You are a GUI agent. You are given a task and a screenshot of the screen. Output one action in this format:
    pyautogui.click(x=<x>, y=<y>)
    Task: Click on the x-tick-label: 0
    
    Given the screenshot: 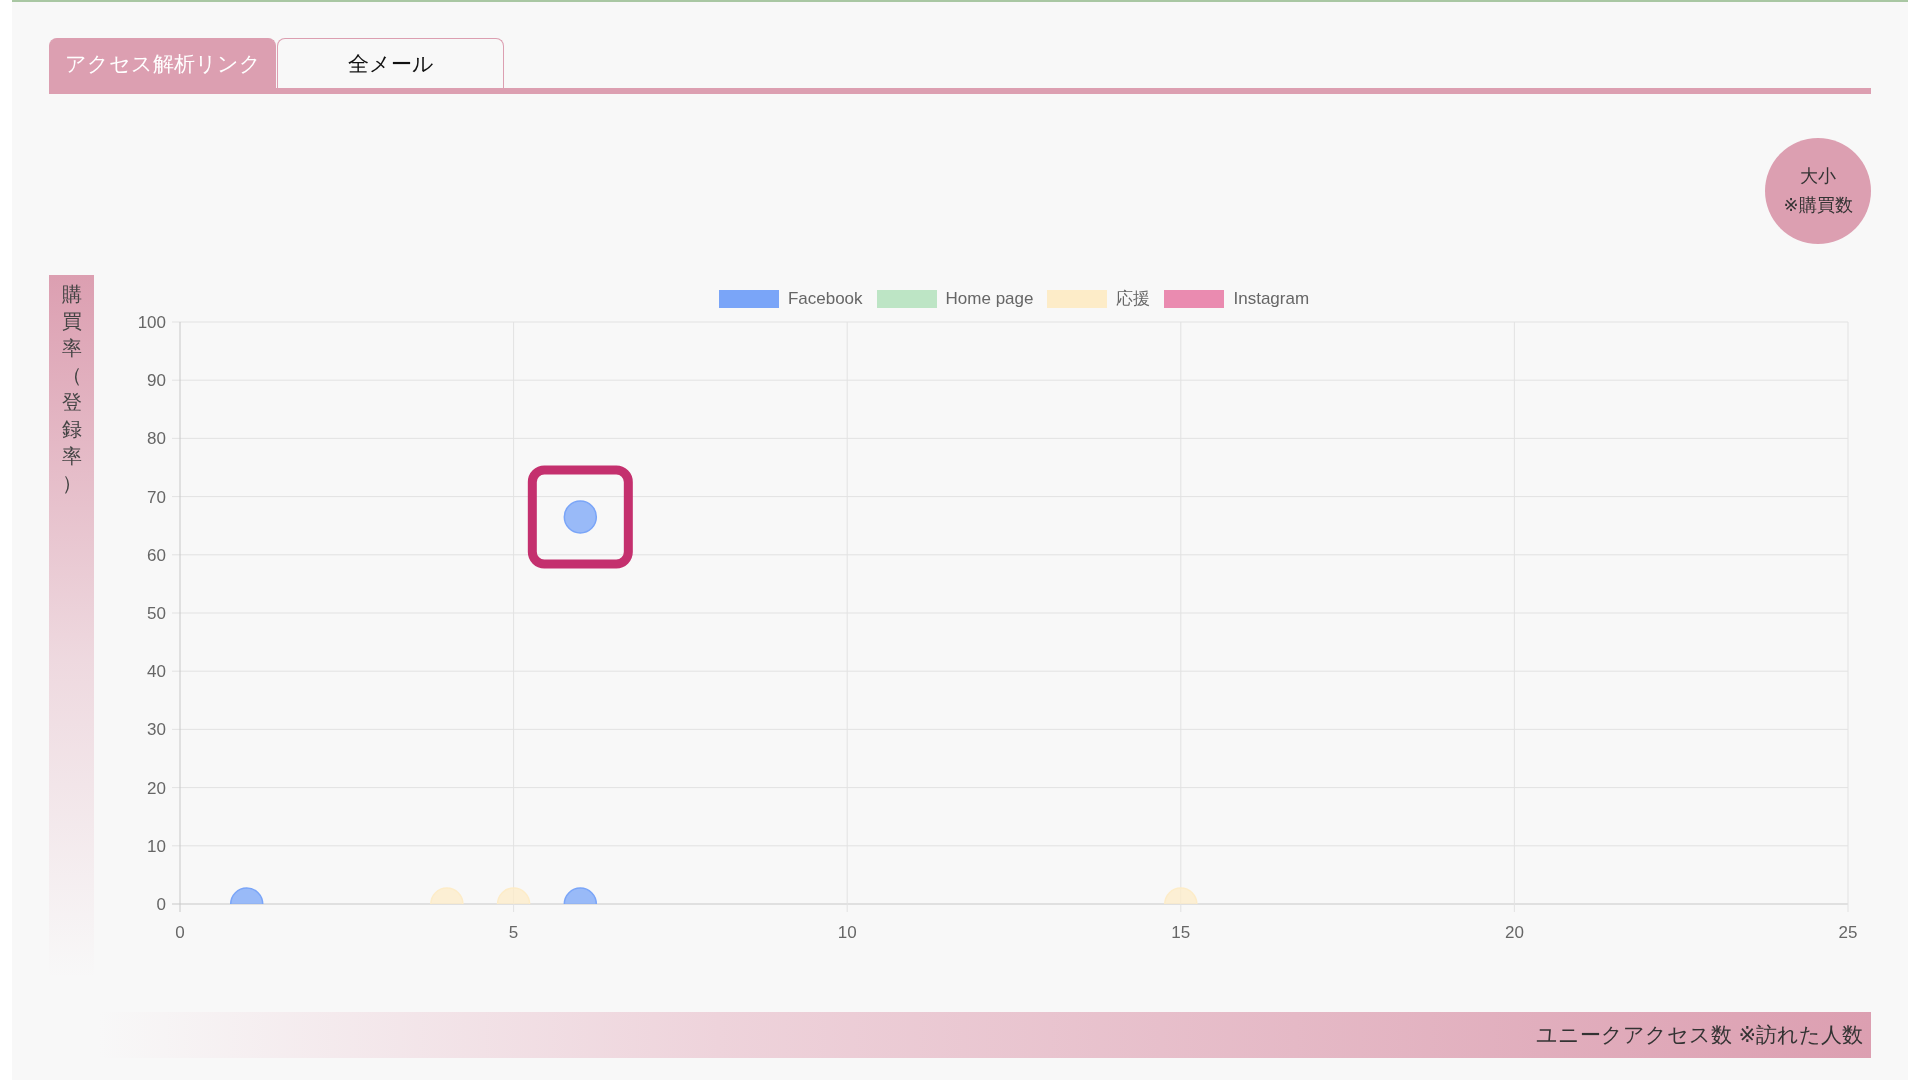 What is the action you would take?
    pyautogui.click(x=180, y=932)
    